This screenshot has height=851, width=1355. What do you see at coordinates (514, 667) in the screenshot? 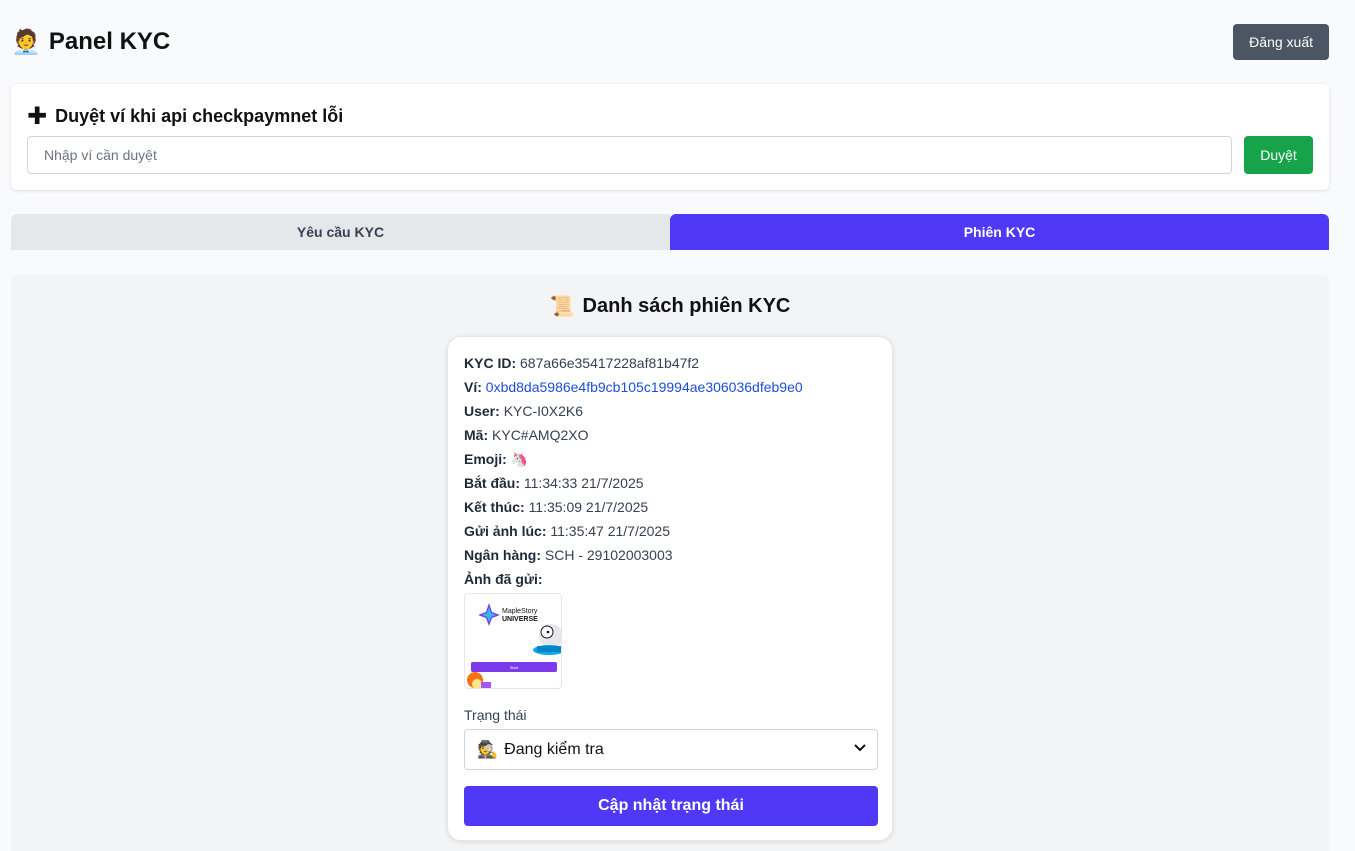
I see `thumb-start-text: Start` at bounding box center [514, 667].